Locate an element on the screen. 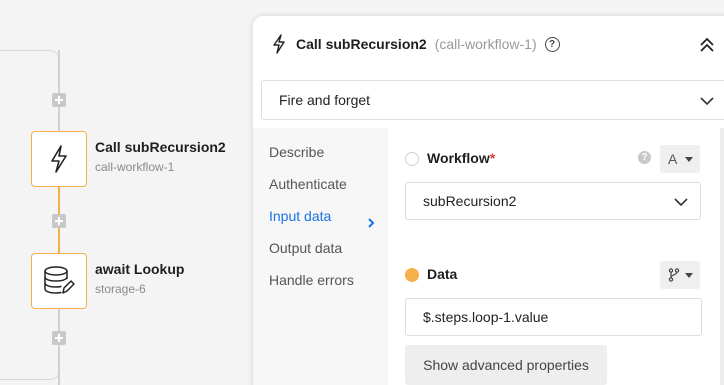 Image resolution: width=724 pixels, height=385 pixels. database-edit-icon is located at coordinates (59, 280).